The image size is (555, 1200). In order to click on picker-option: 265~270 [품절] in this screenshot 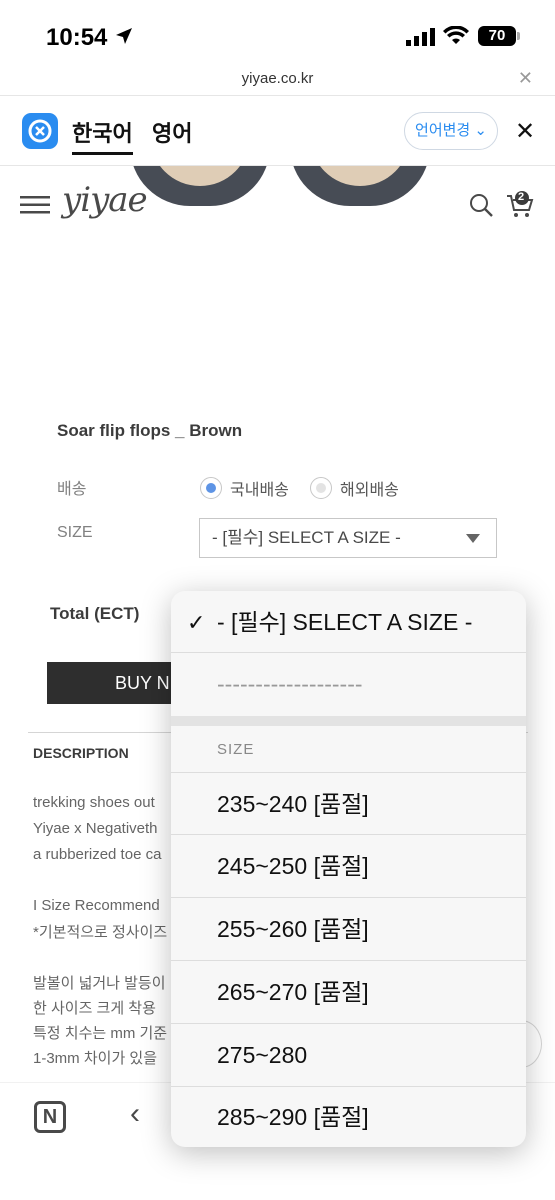, I will do `click(348, 992)`.